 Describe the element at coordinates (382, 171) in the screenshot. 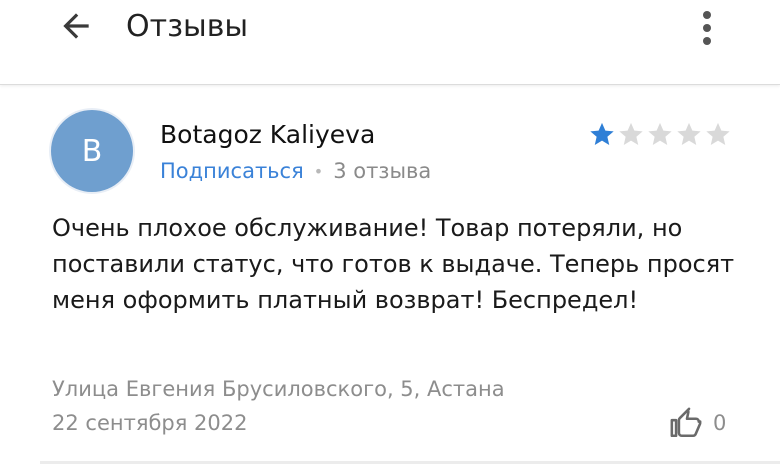

I see `reviews-count: 3 отзыва` at that location.